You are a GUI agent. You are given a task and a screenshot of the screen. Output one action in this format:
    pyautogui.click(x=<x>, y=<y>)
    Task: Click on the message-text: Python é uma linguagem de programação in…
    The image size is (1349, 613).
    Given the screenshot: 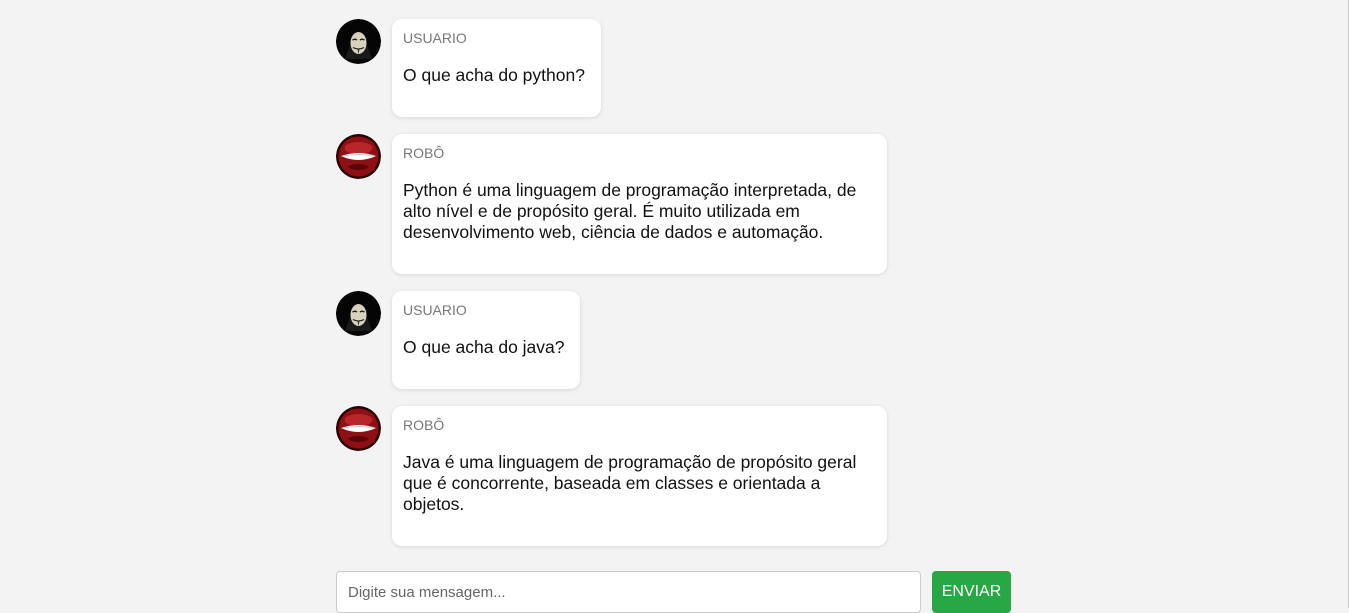 What is the action you would take?
    pyautogui.click(x=630, y=211)
    